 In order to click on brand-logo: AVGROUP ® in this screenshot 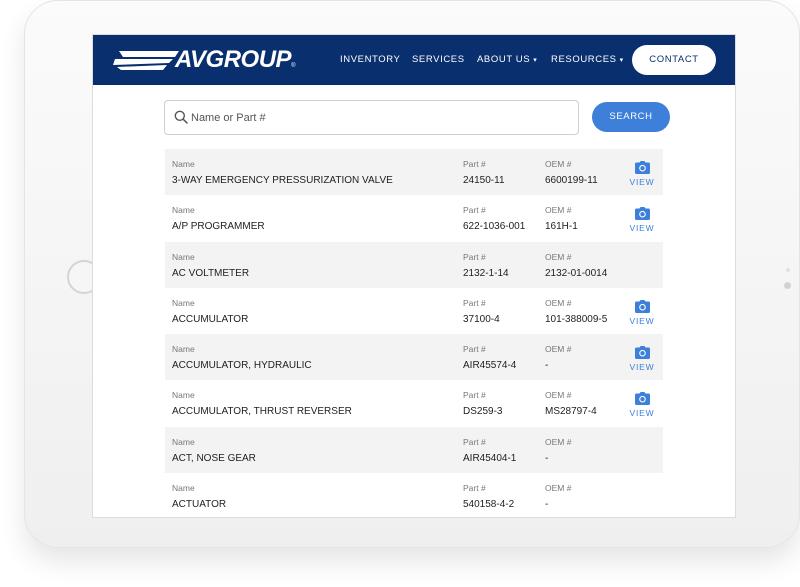, I will do `click(204, 59)`.